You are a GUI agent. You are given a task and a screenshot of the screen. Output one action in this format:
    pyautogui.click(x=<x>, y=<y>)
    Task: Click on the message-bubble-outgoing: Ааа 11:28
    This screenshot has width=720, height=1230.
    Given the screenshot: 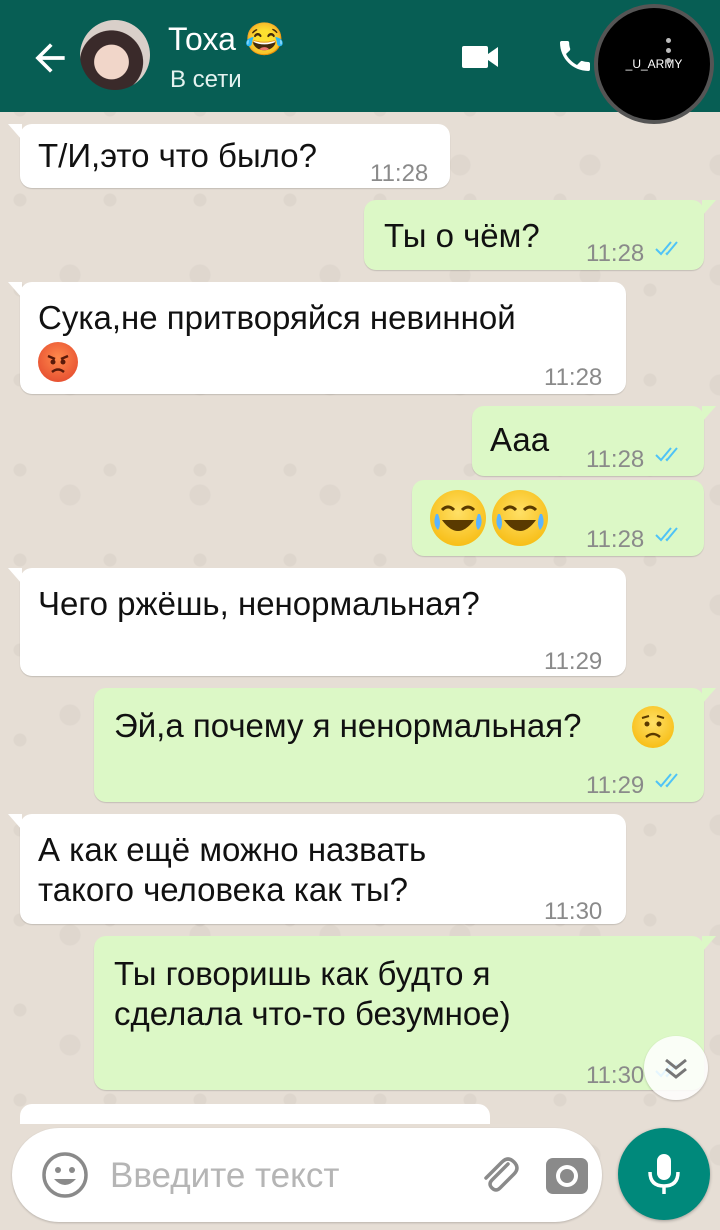 What is the action you would take?
    pyautogui.click(x=594, y=441)
    